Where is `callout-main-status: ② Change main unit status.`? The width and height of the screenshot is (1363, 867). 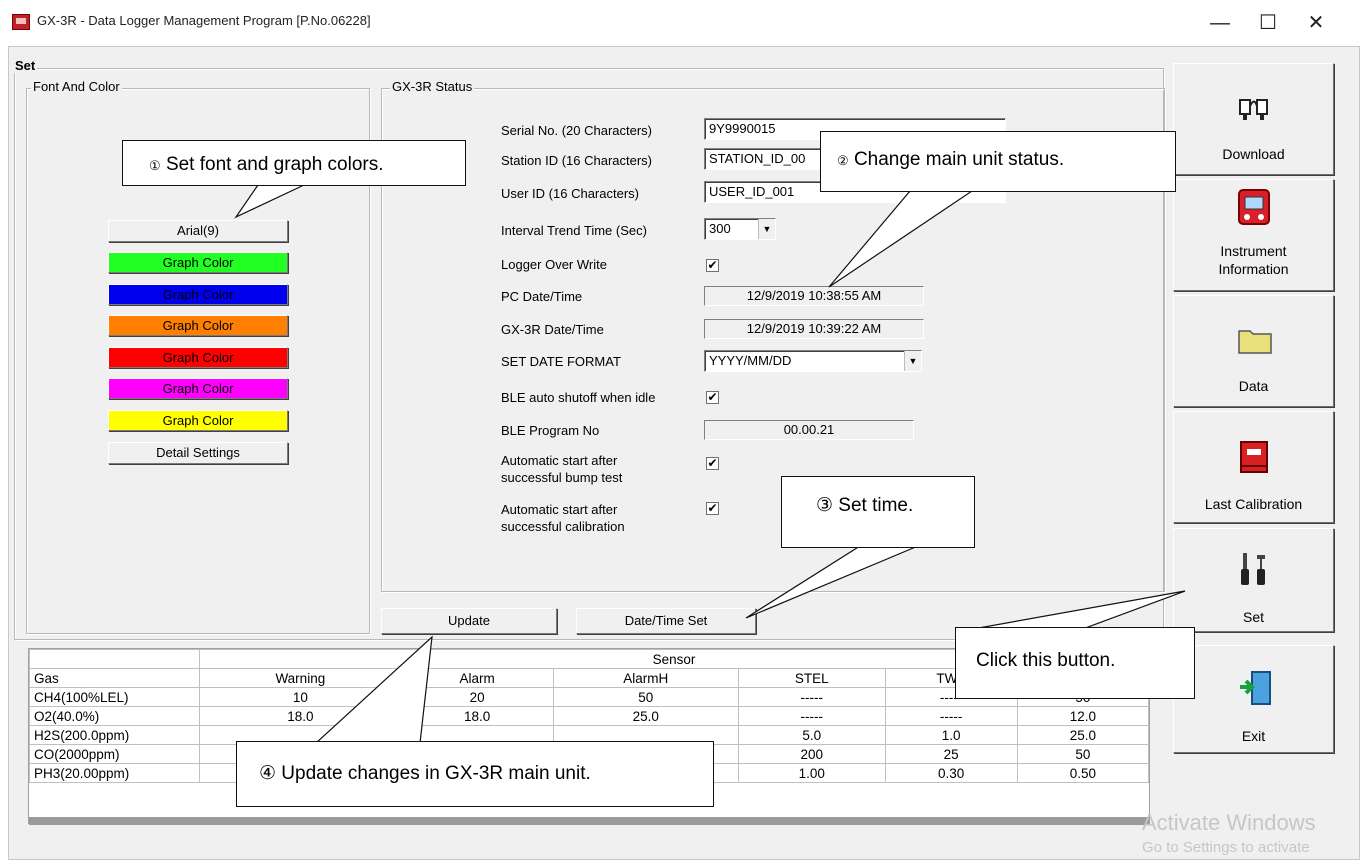 callout-main-status: ② Change main unit status. is located at coordinates (998, 161).